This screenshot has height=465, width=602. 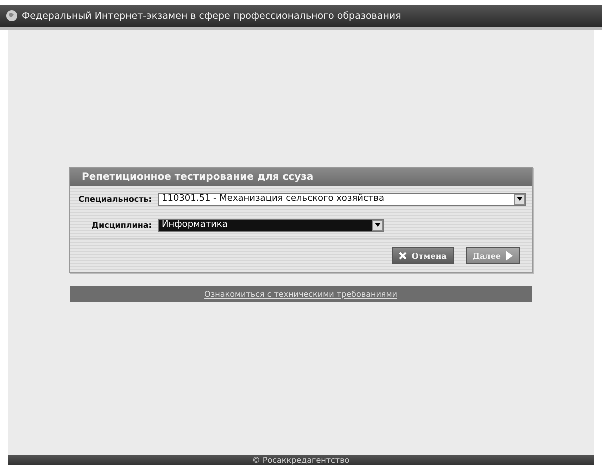 I want to click on field-label: Специальность:, so click(x=115, y=199).